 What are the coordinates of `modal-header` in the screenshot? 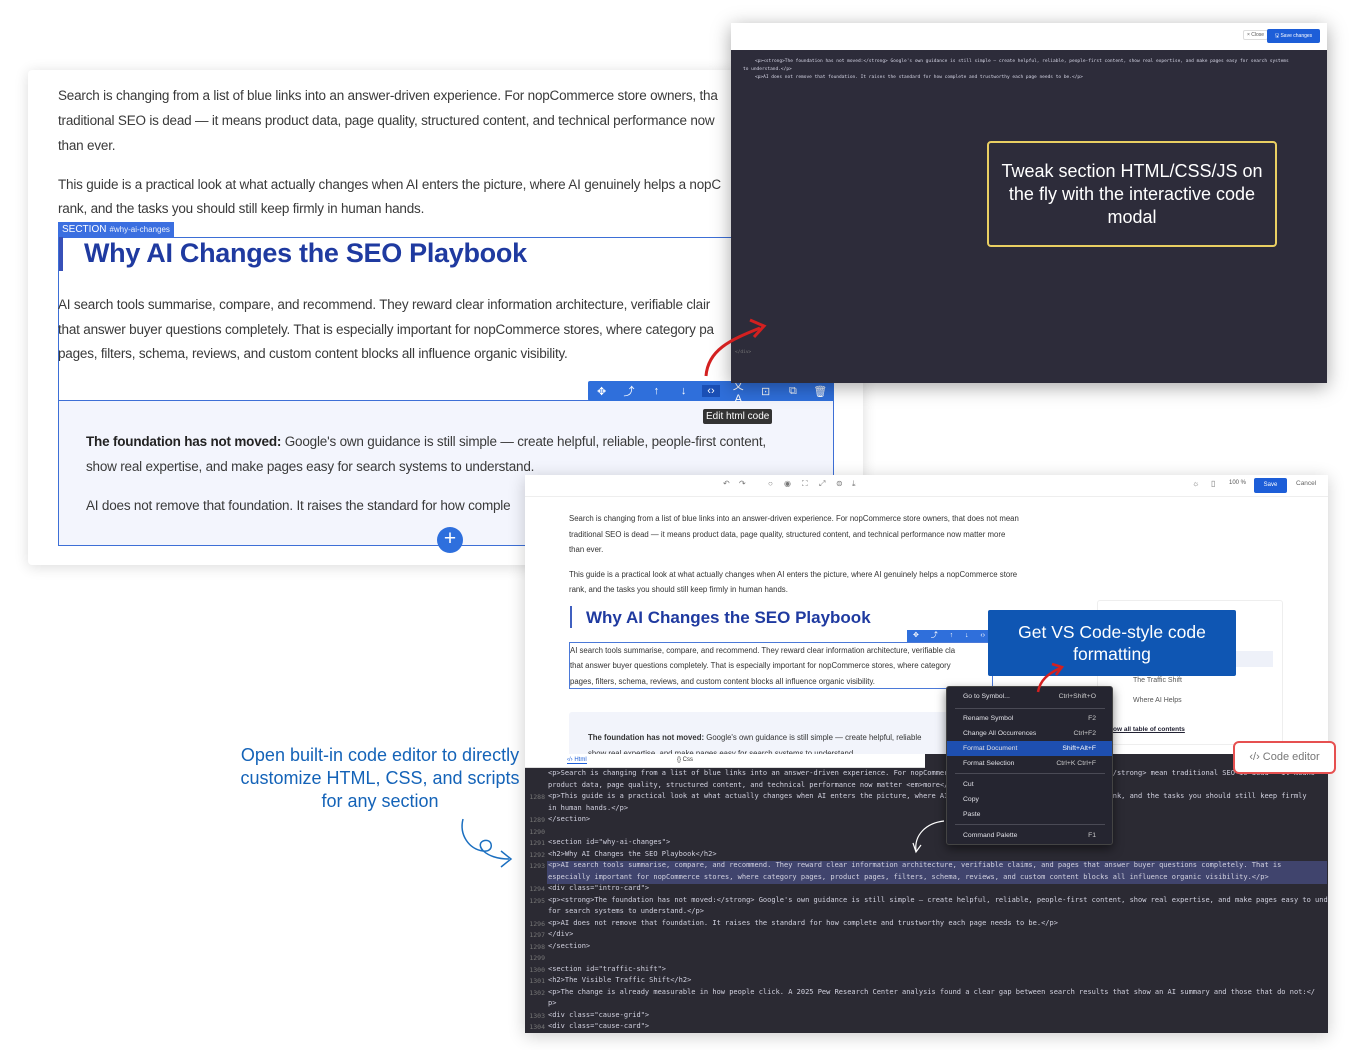 It's located at (1029, 36).